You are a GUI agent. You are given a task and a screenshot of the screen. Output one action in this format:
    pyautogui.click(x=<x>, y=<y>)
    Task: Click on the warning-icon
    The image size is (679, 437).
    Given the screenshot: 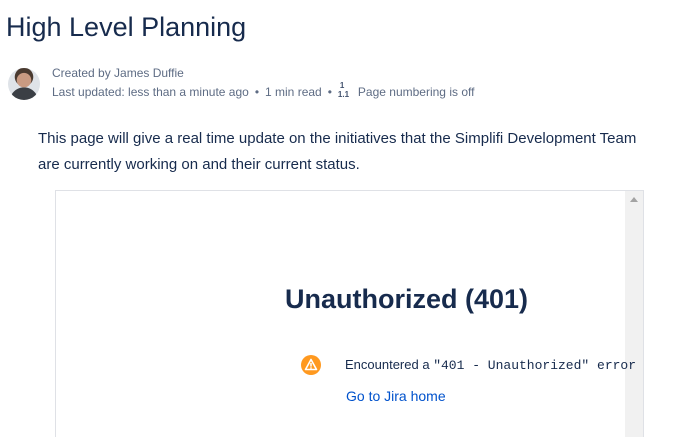 What is the action you would take?
    pyautogui.click(x=311, y=365)
    